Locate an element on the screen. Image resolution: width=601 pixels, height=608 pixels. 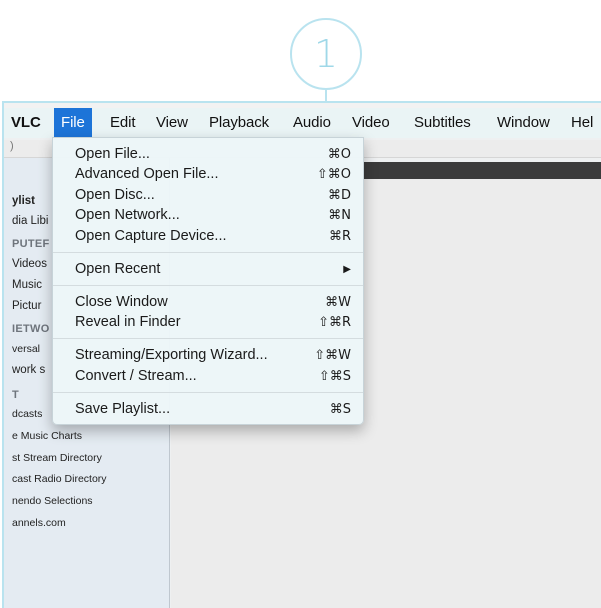
menu-subtitles: Subtitles is located at coordinates (442, 123).